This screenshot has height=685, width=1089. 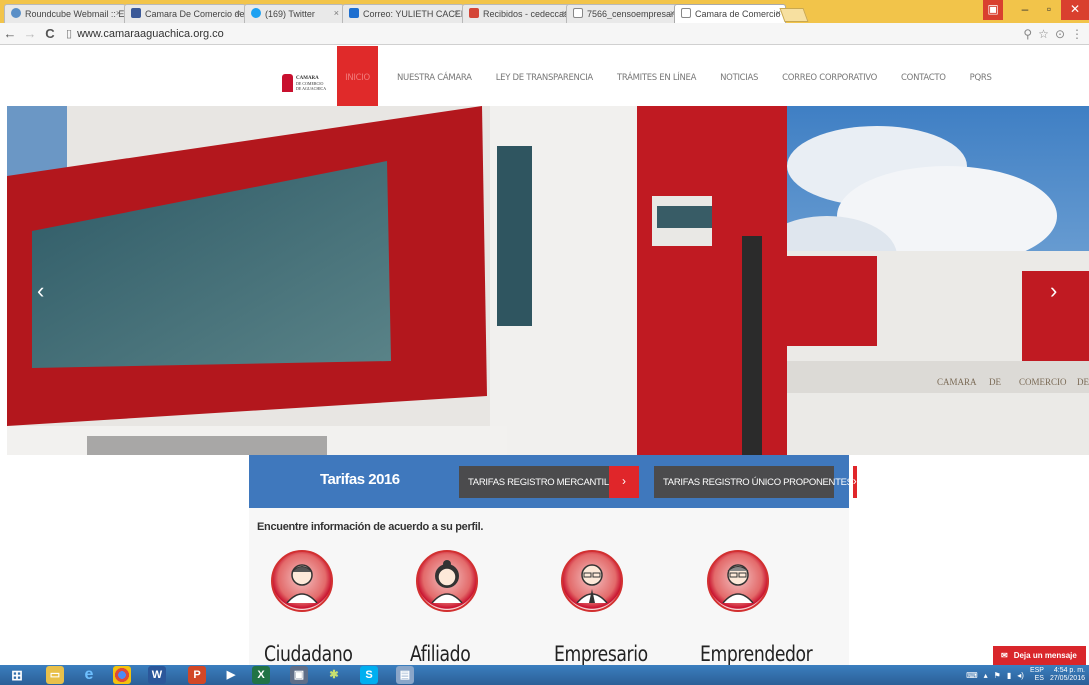 What do you see at coordinates (1077, 34) in the screenshot?
I see `menu-icon: ⋮` at bounding box center [1077, 34].